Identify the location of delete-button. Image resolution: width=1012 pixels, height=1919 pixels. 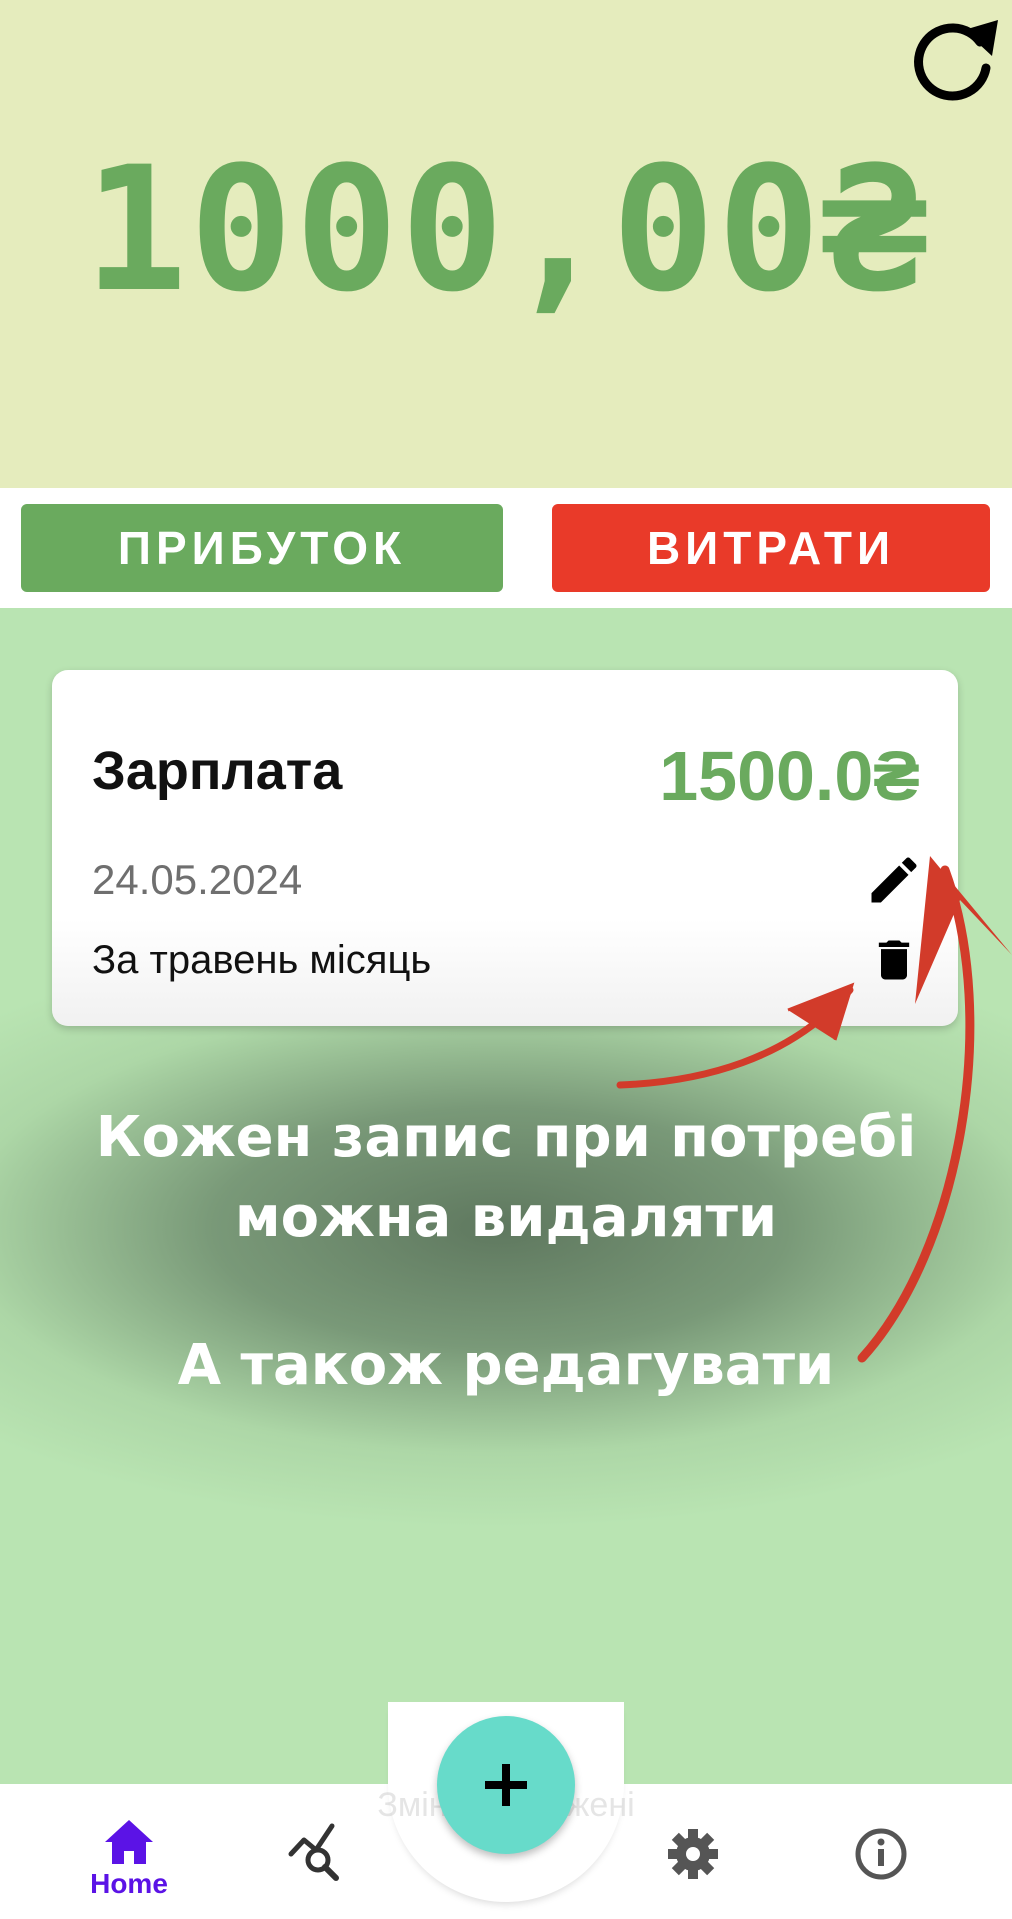
(894, 960).